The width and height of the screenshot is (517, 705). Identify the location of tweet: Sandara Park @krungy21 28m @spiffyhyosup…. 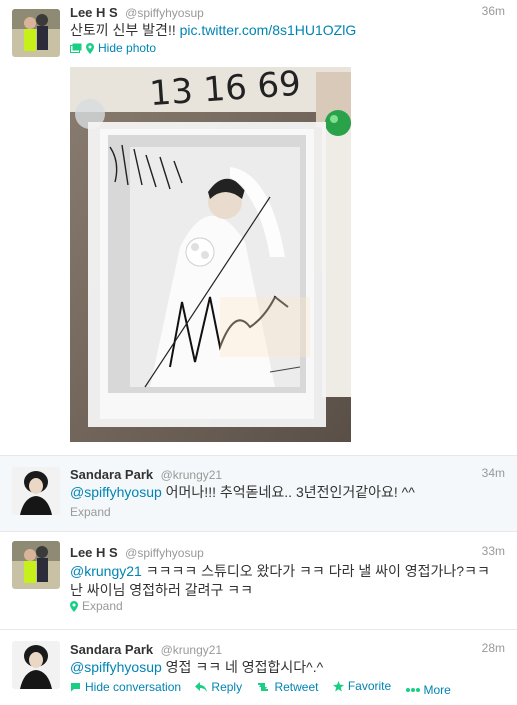
(258, 667).